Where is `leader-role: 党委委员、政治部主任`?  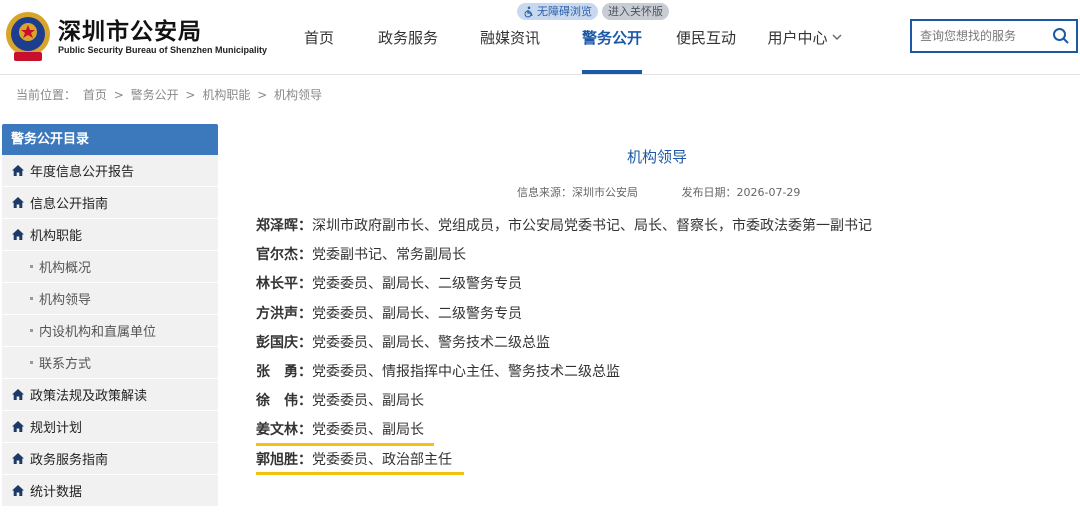
leader-role: 党委委员、政治部主任 is located at coordinates (382, 459).